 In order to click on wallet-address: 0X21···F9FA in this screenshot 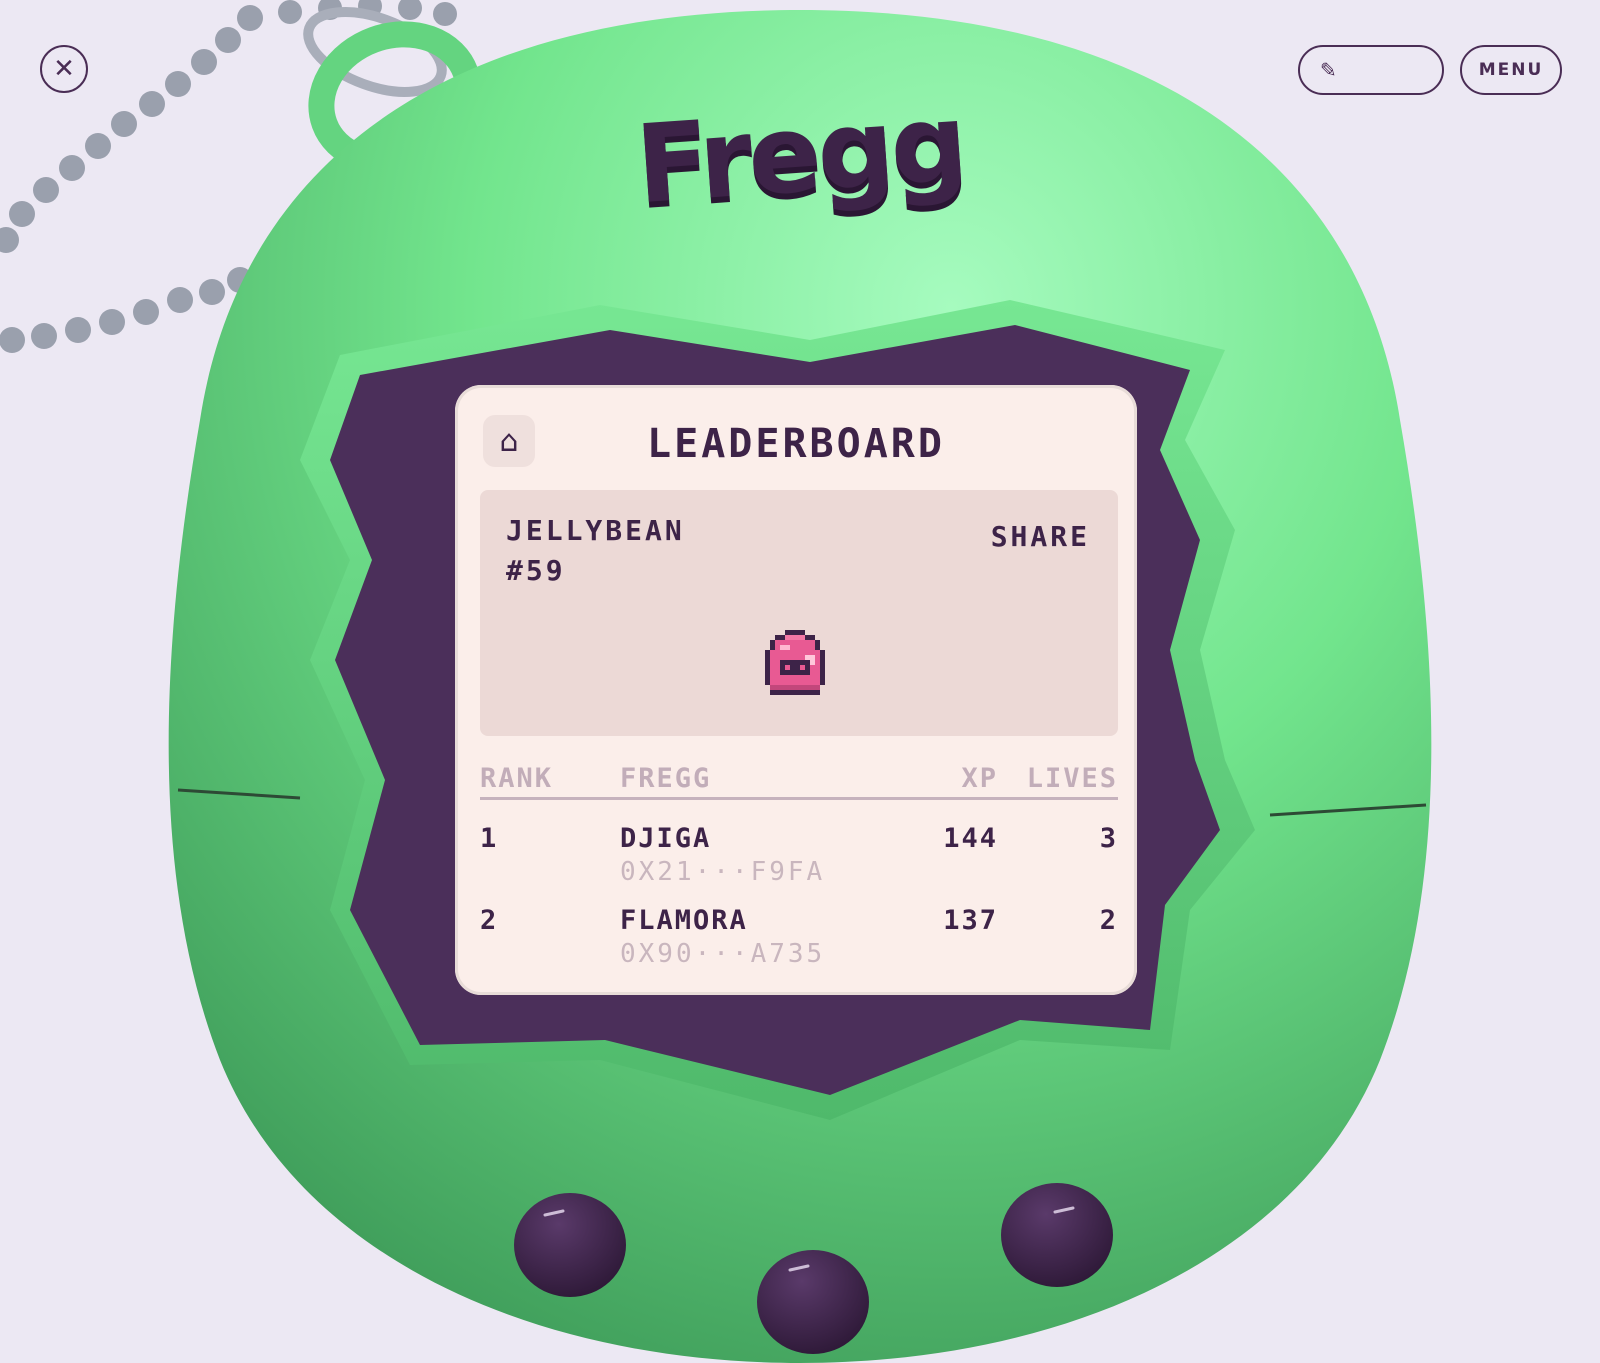, I will do `click(723, 872)`.